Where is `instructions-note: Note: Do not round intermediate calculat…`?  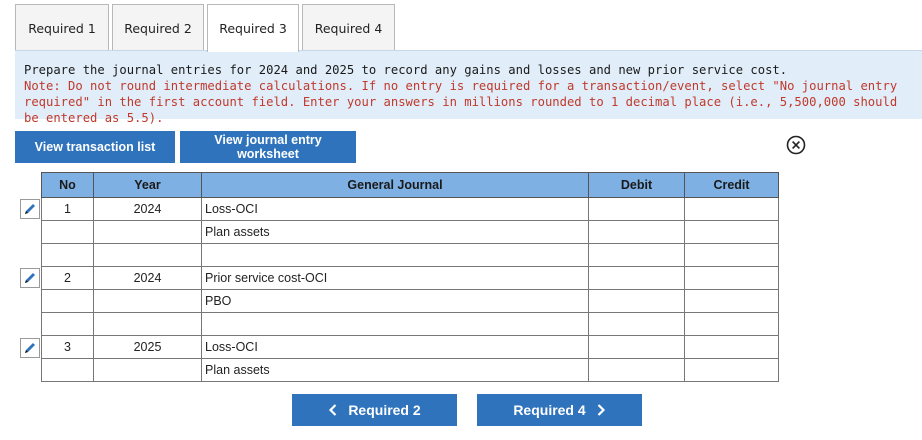
instructions-note: Note: Do not round intermediate calculat… is located at coordinates (461, 102).